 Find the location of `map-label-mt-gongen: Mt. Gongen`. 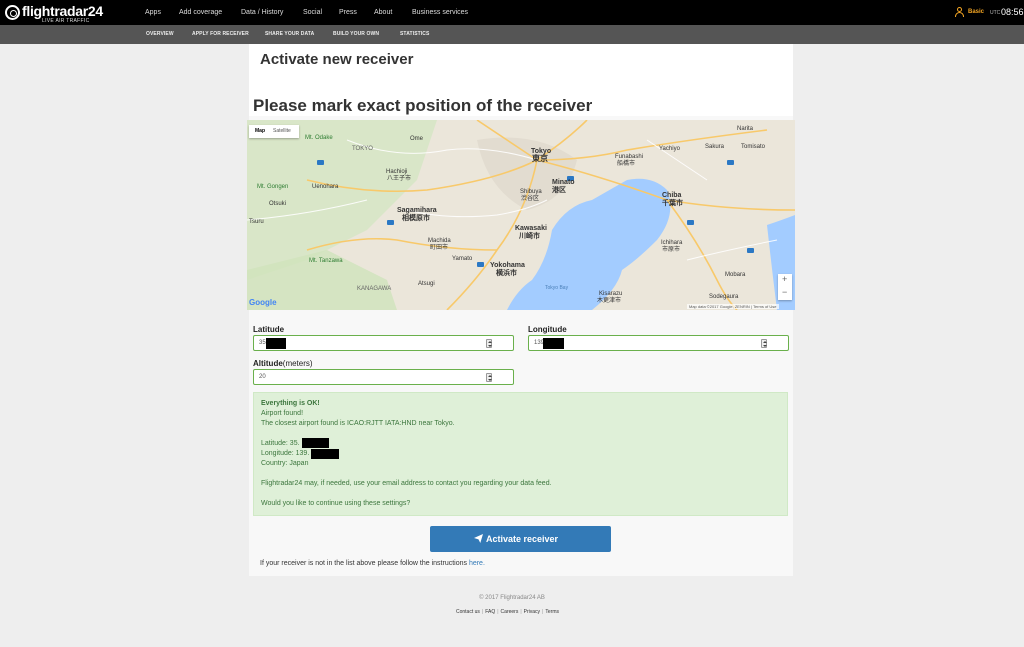

map-label-mt-gongen: Mt. Gongen is located at coordinates (272, 187).